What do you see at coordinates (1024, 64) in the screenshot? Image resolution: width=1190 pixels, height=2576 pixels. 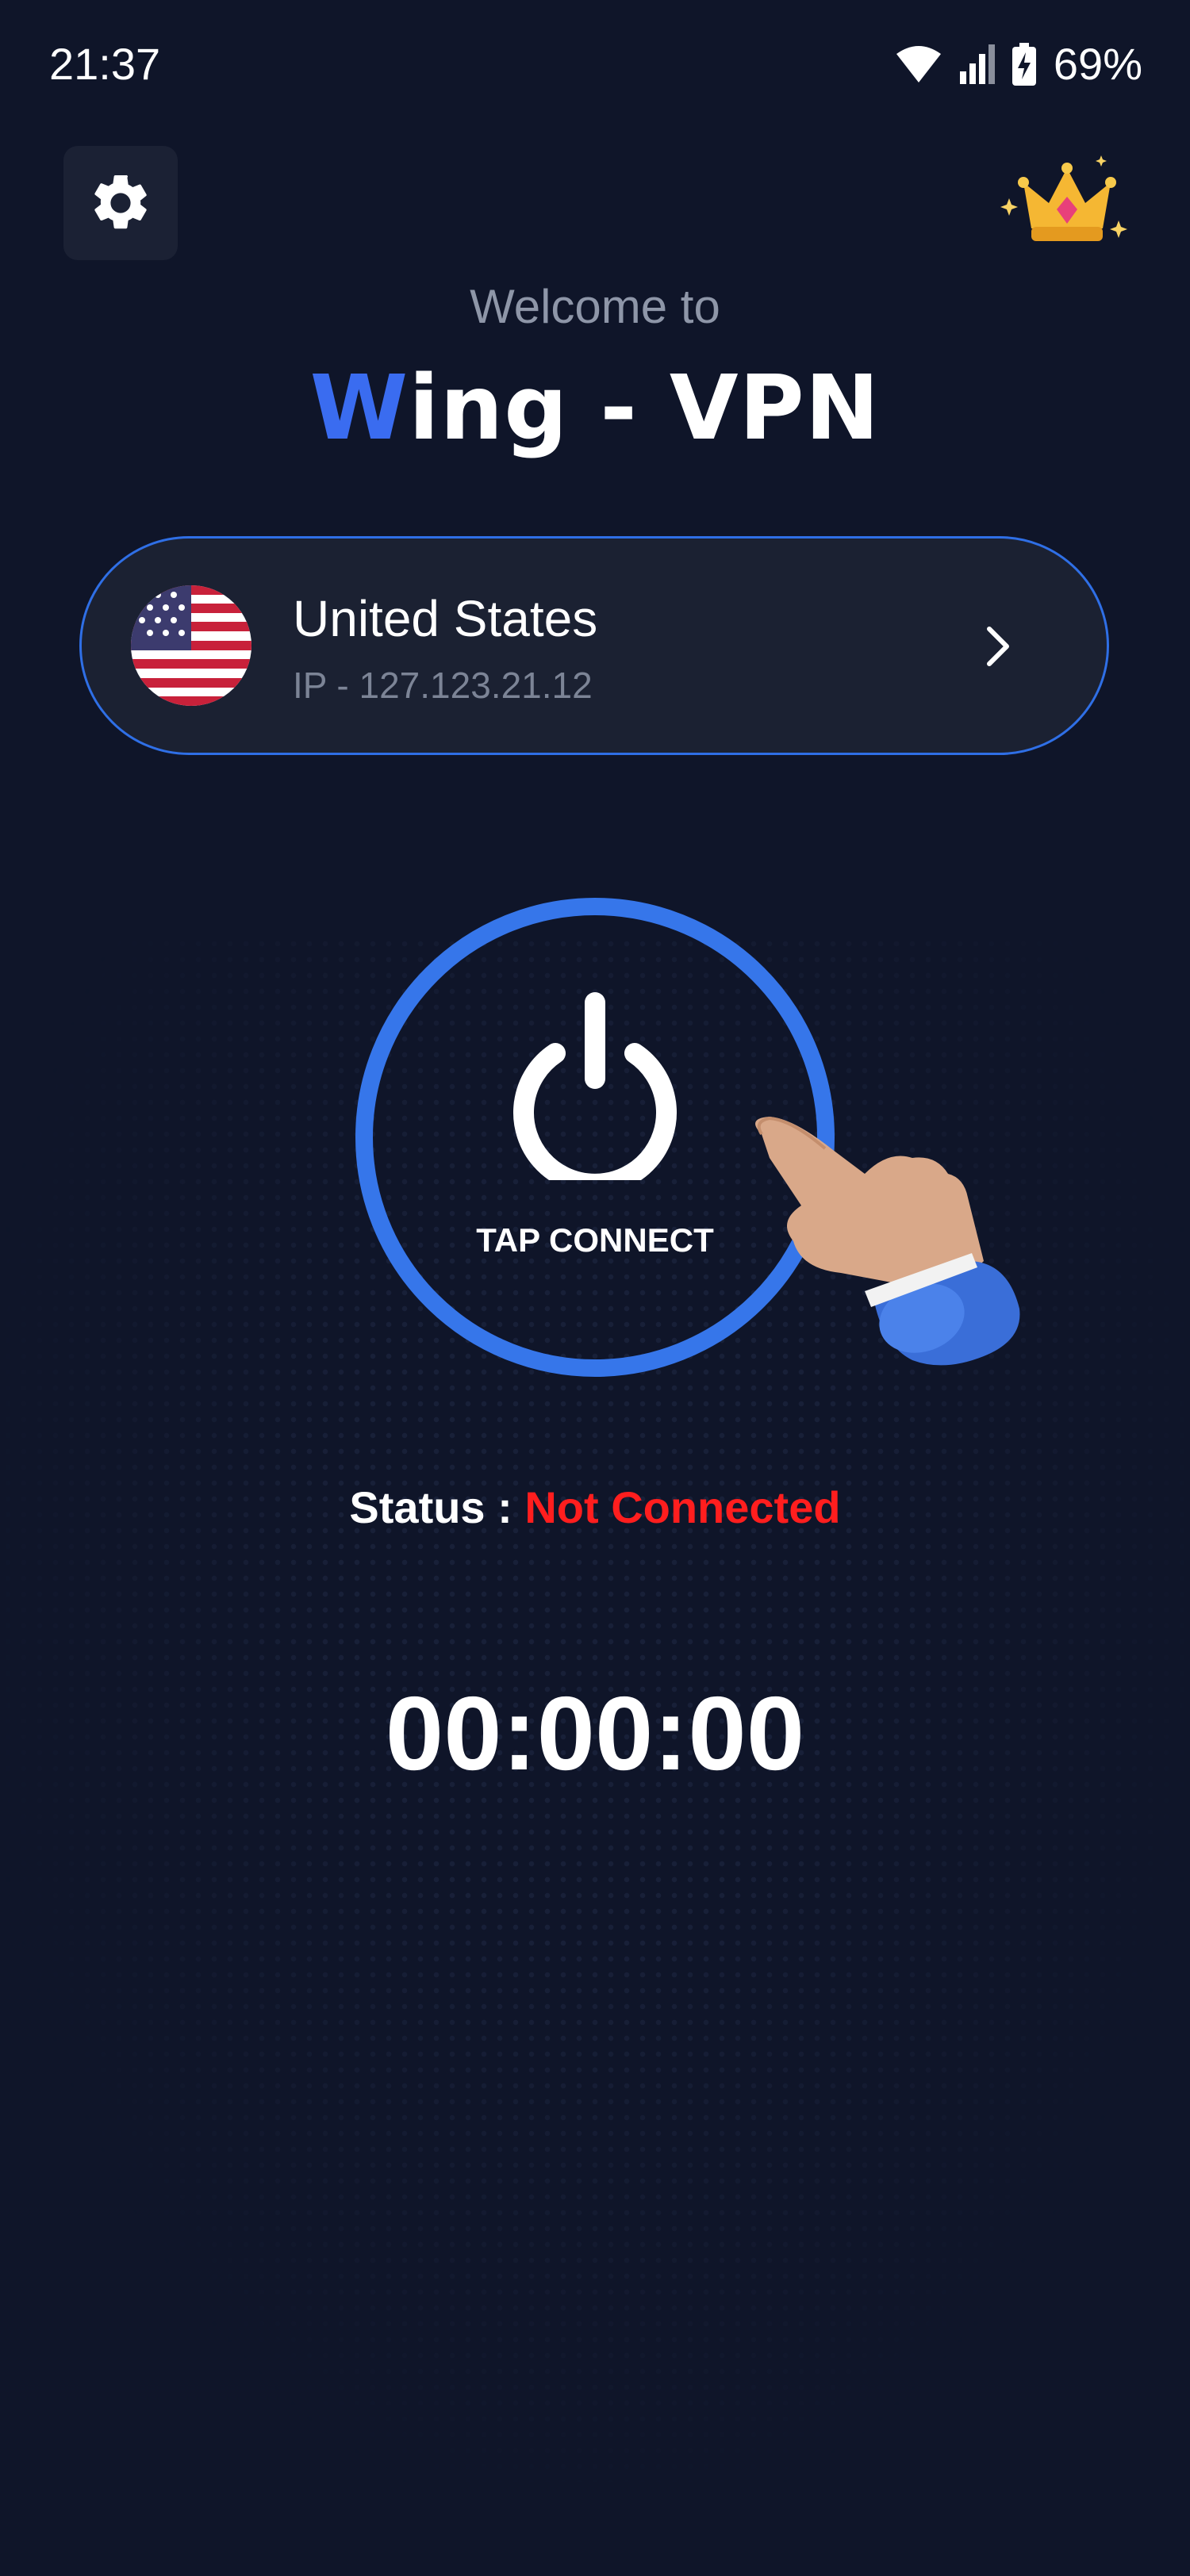 I see `battery-charging-icon` at bounding box center [1024, 64].